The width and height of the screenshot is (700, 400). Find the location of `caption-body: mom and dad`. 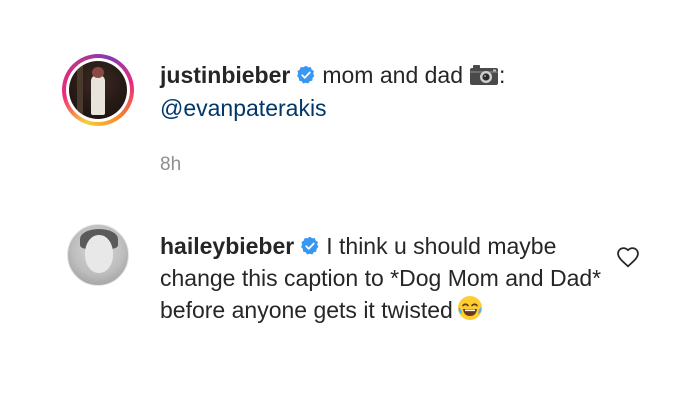

caption-body: mom and dad is located at coordinates (392, 75).